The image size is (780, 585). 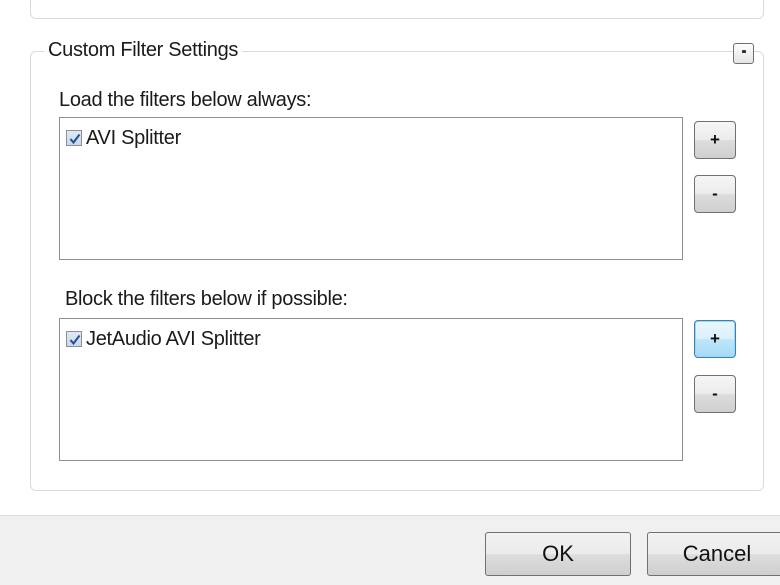 I want to click on add-block-filter-button: +, so click(x=715, y=339).